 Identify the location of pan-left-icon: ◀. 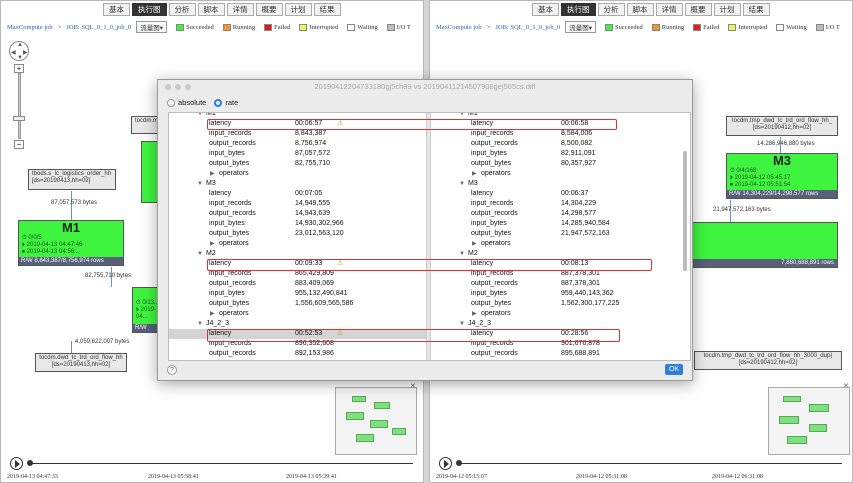
(13, 52).